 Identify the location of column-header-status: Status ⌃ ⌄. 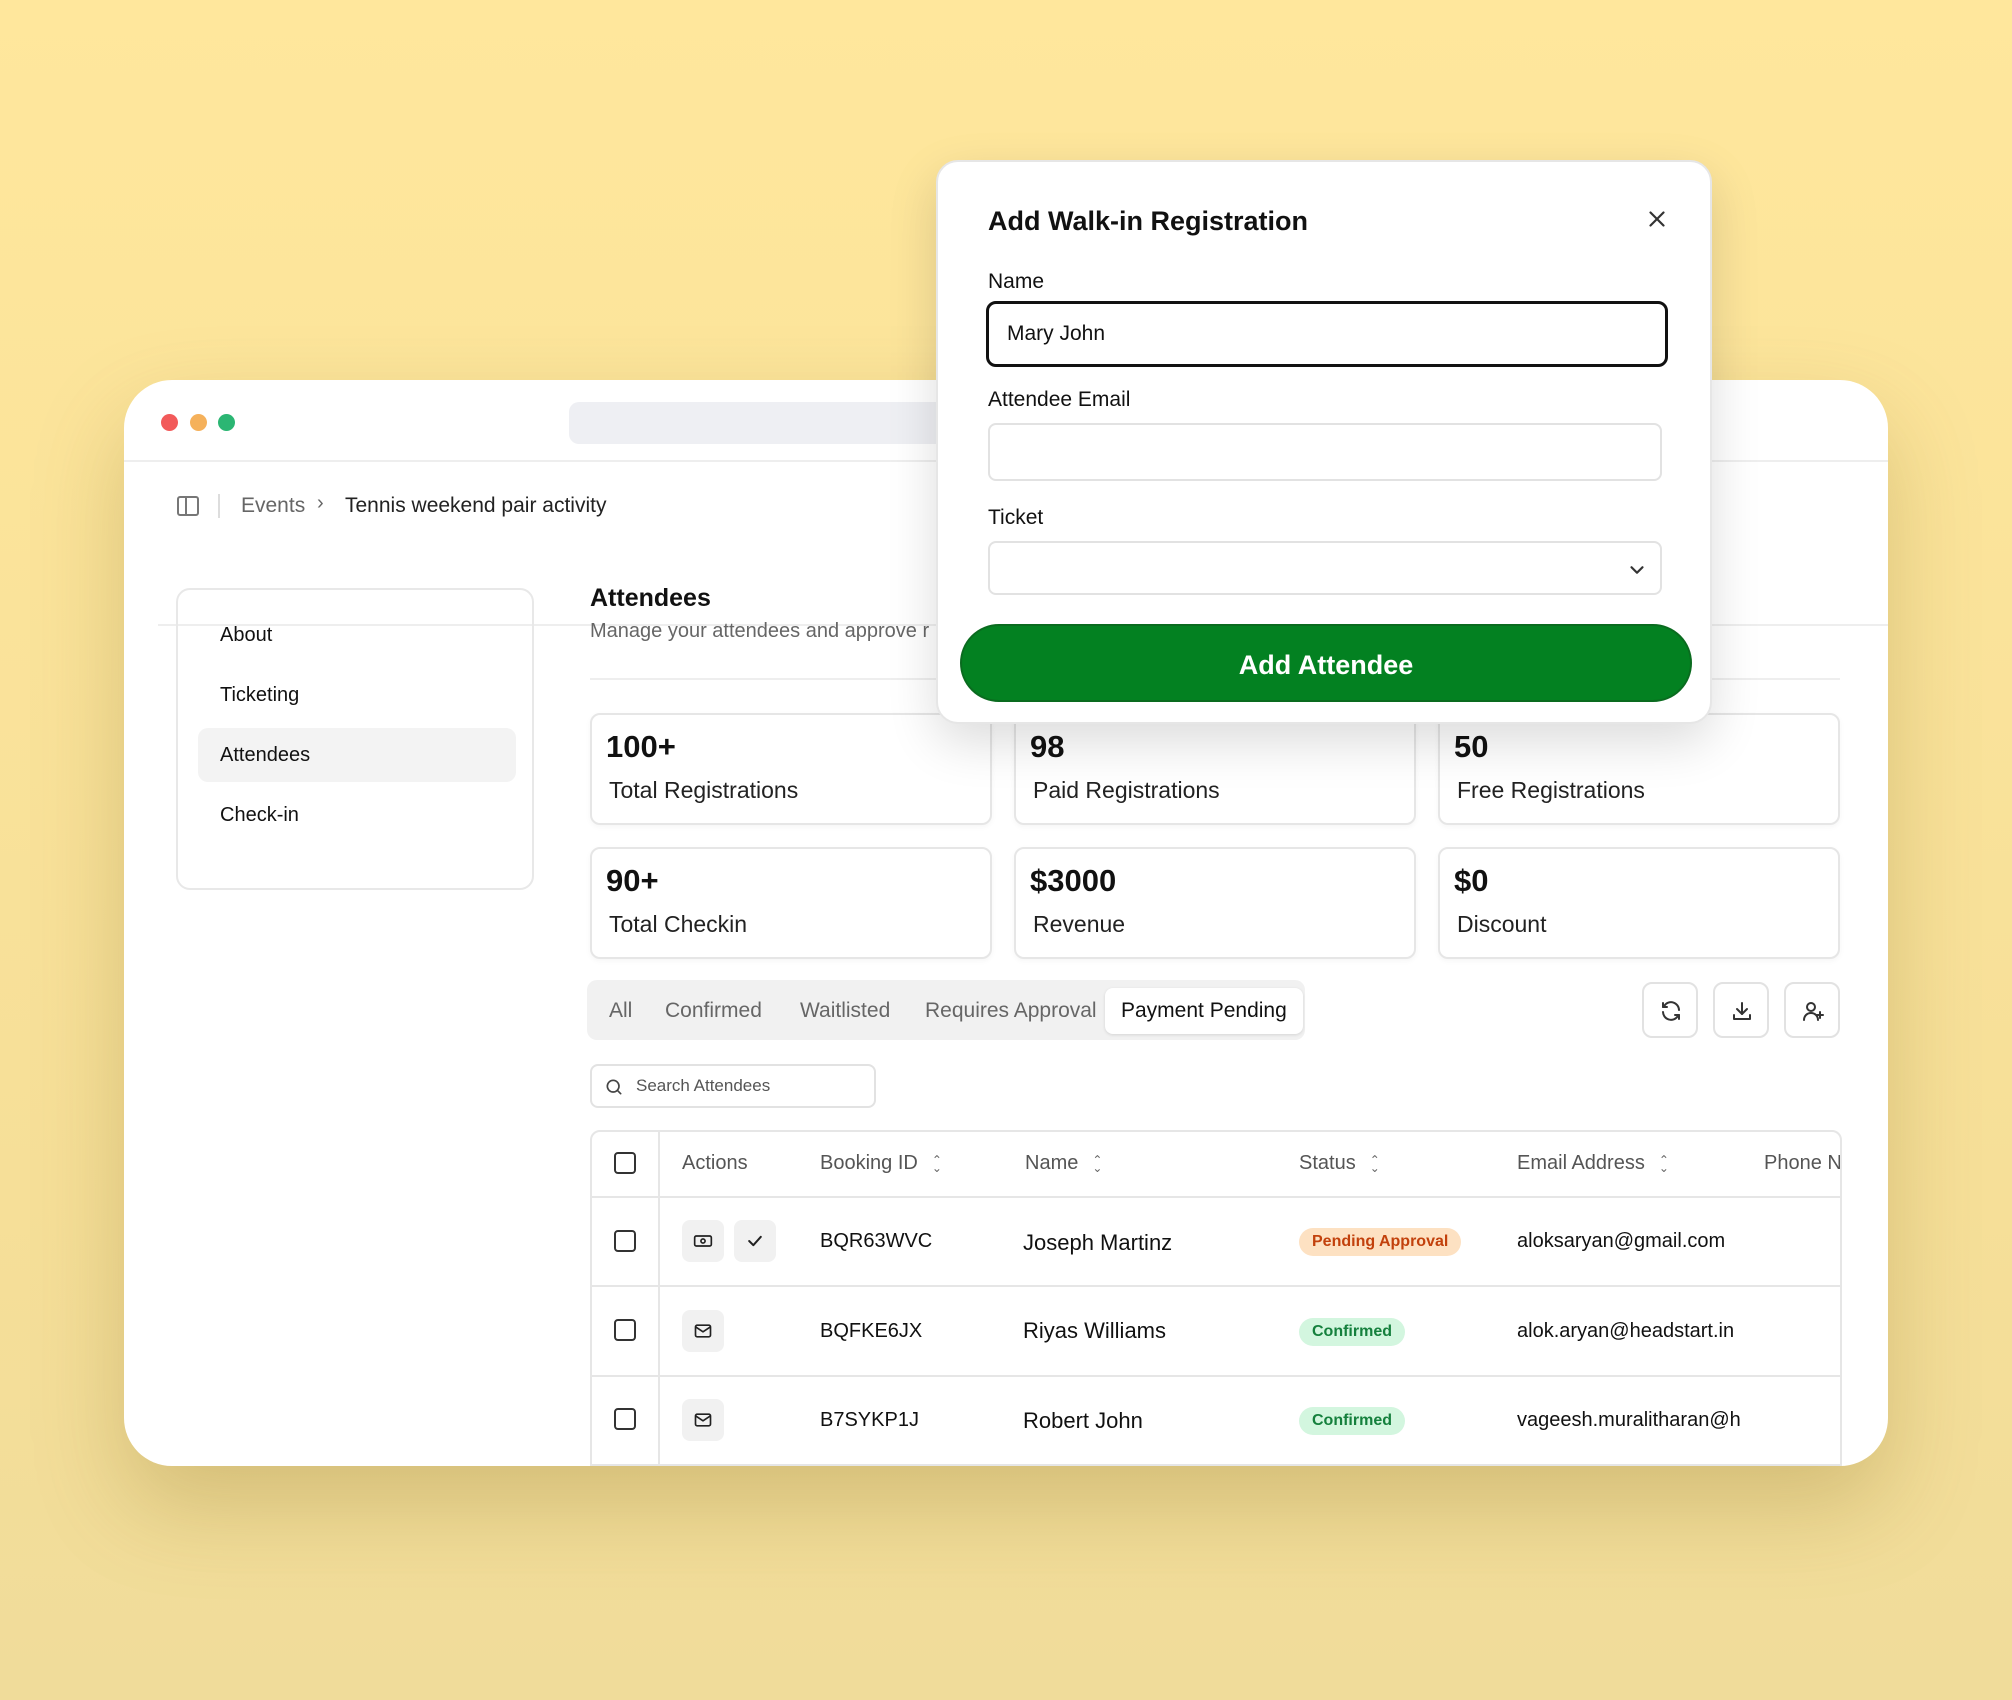
(1339, 1163).